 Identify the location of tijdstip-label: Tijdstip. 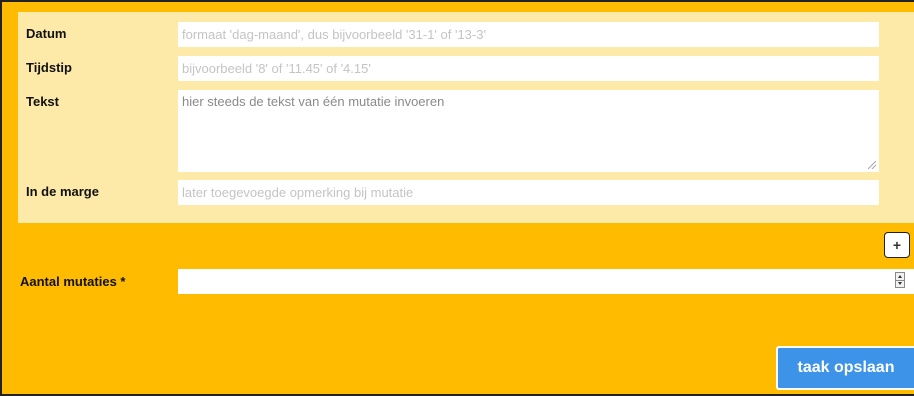
(49, 67).